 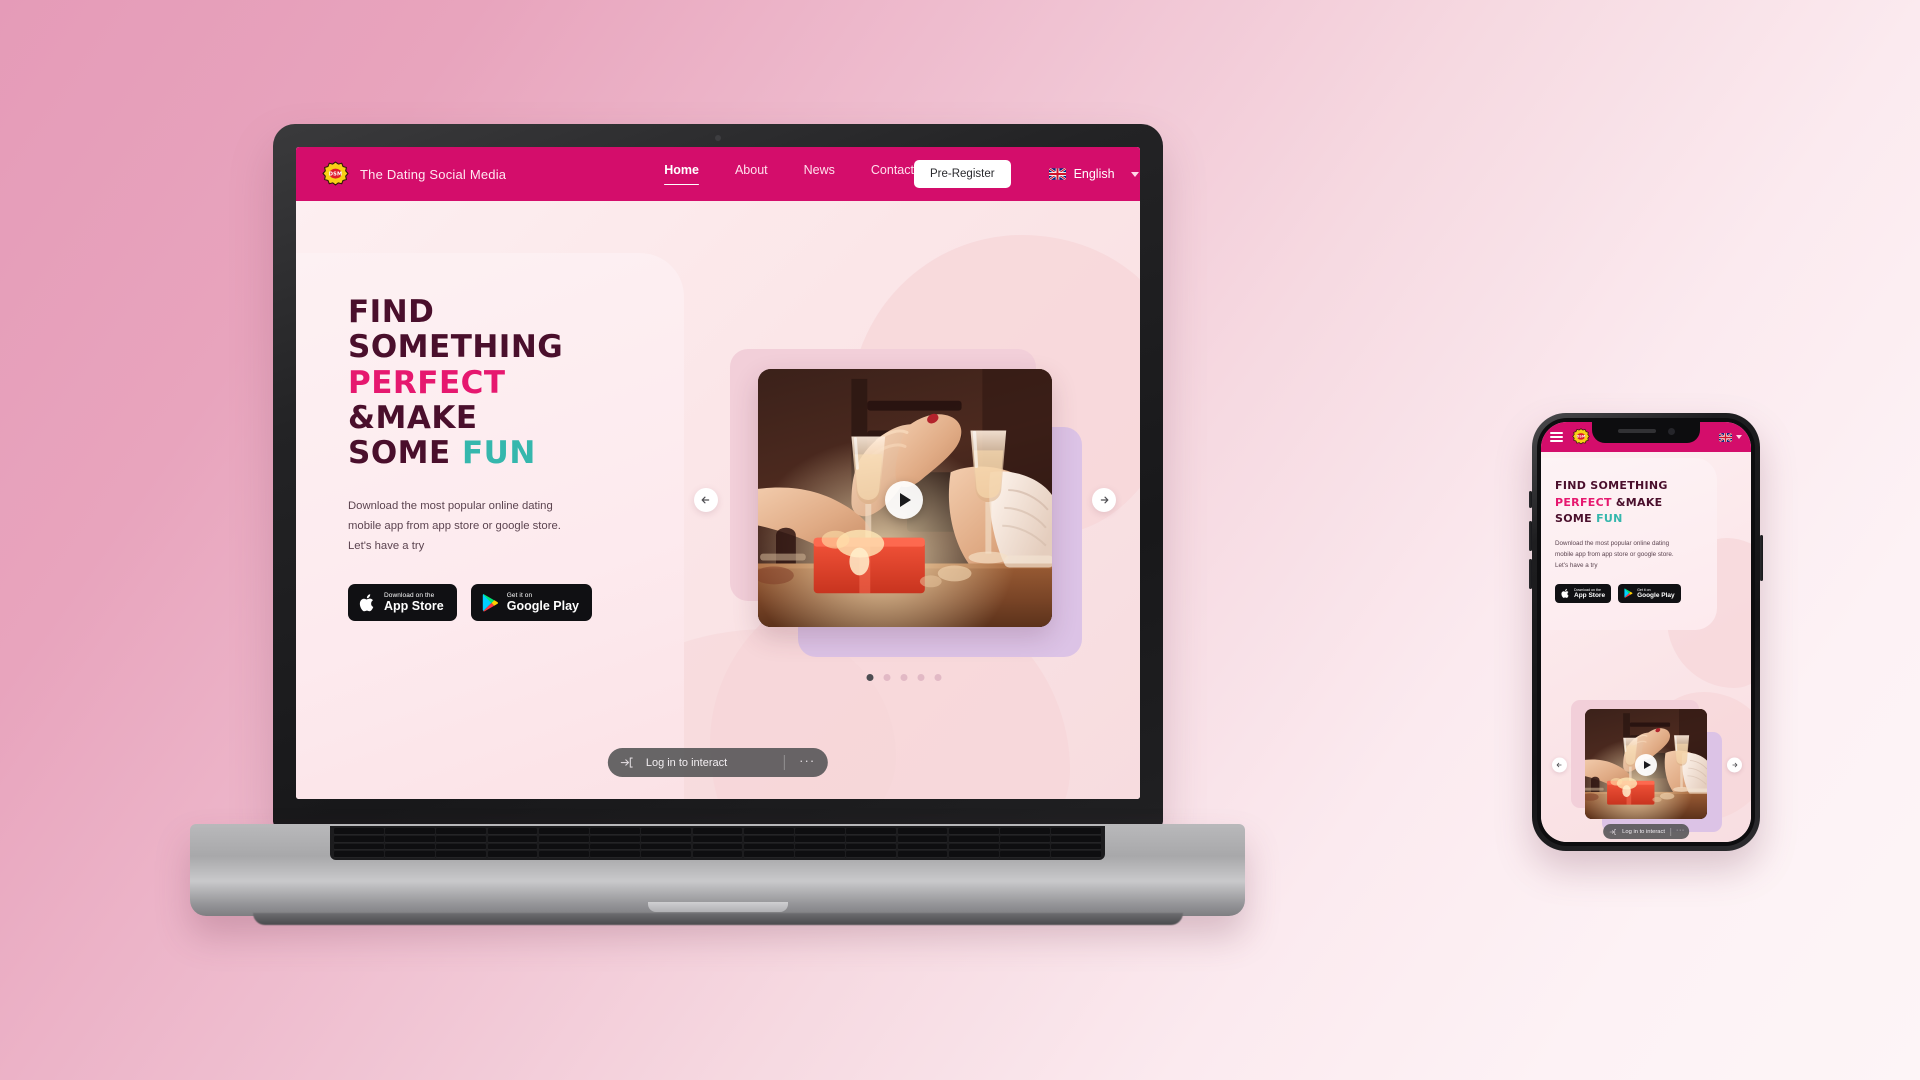 I want to click on laptop-base, so click(x=717, y=870).